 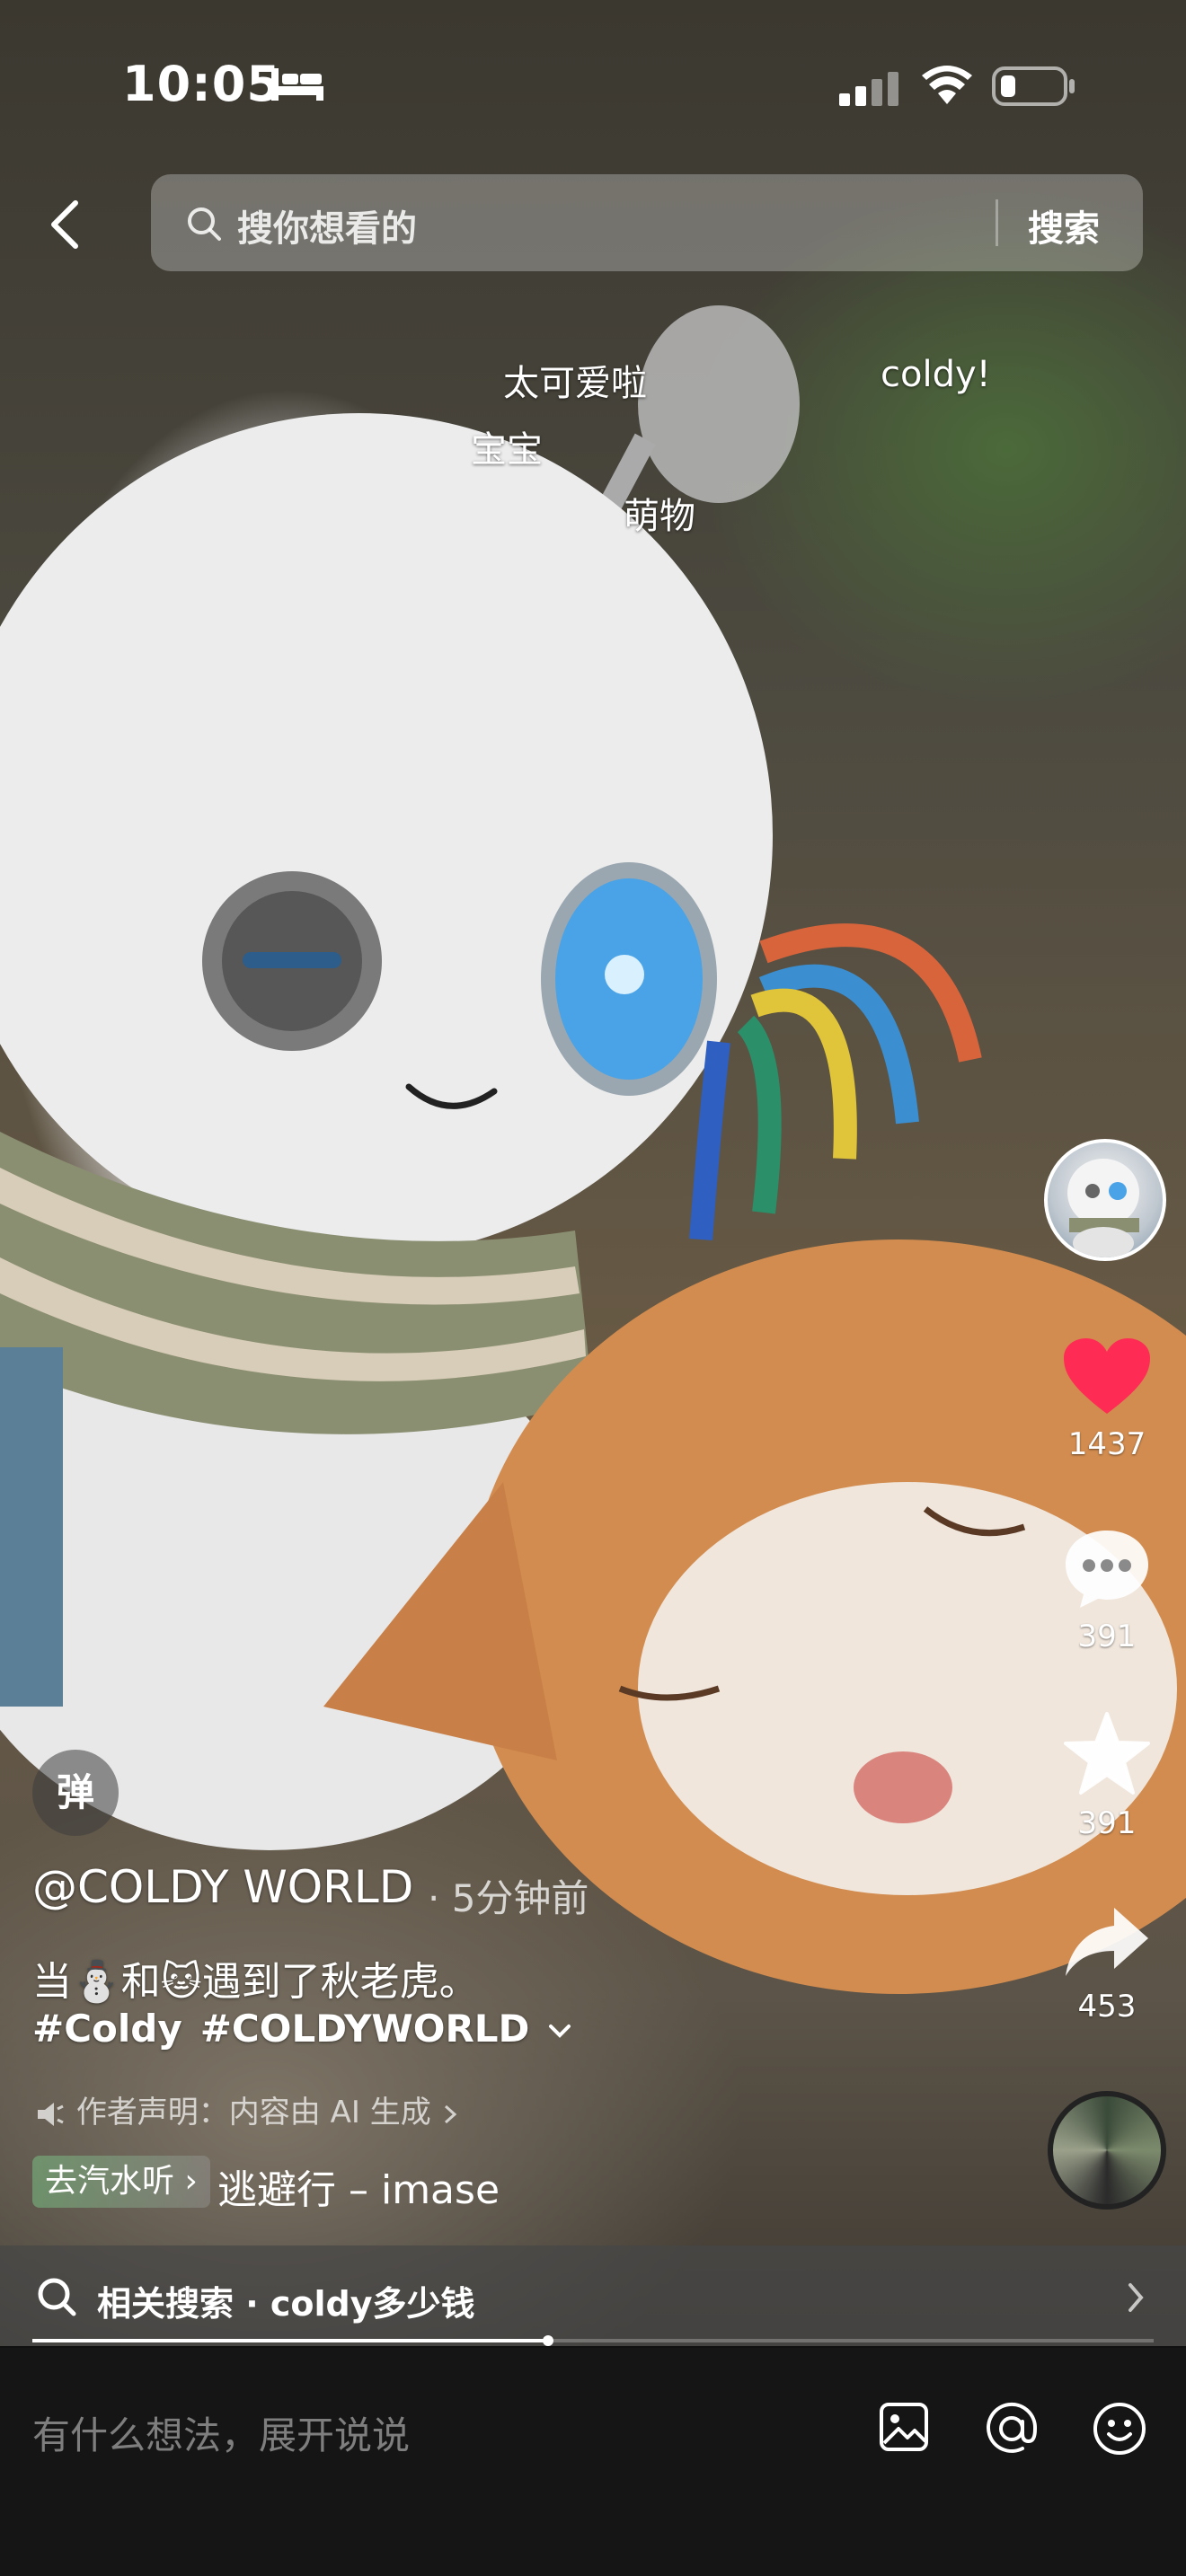 What do you see at coordinates (1107, 1942) in the screenshot?
I see `share-arrow-icon` at bounding box center [1107, 1942].